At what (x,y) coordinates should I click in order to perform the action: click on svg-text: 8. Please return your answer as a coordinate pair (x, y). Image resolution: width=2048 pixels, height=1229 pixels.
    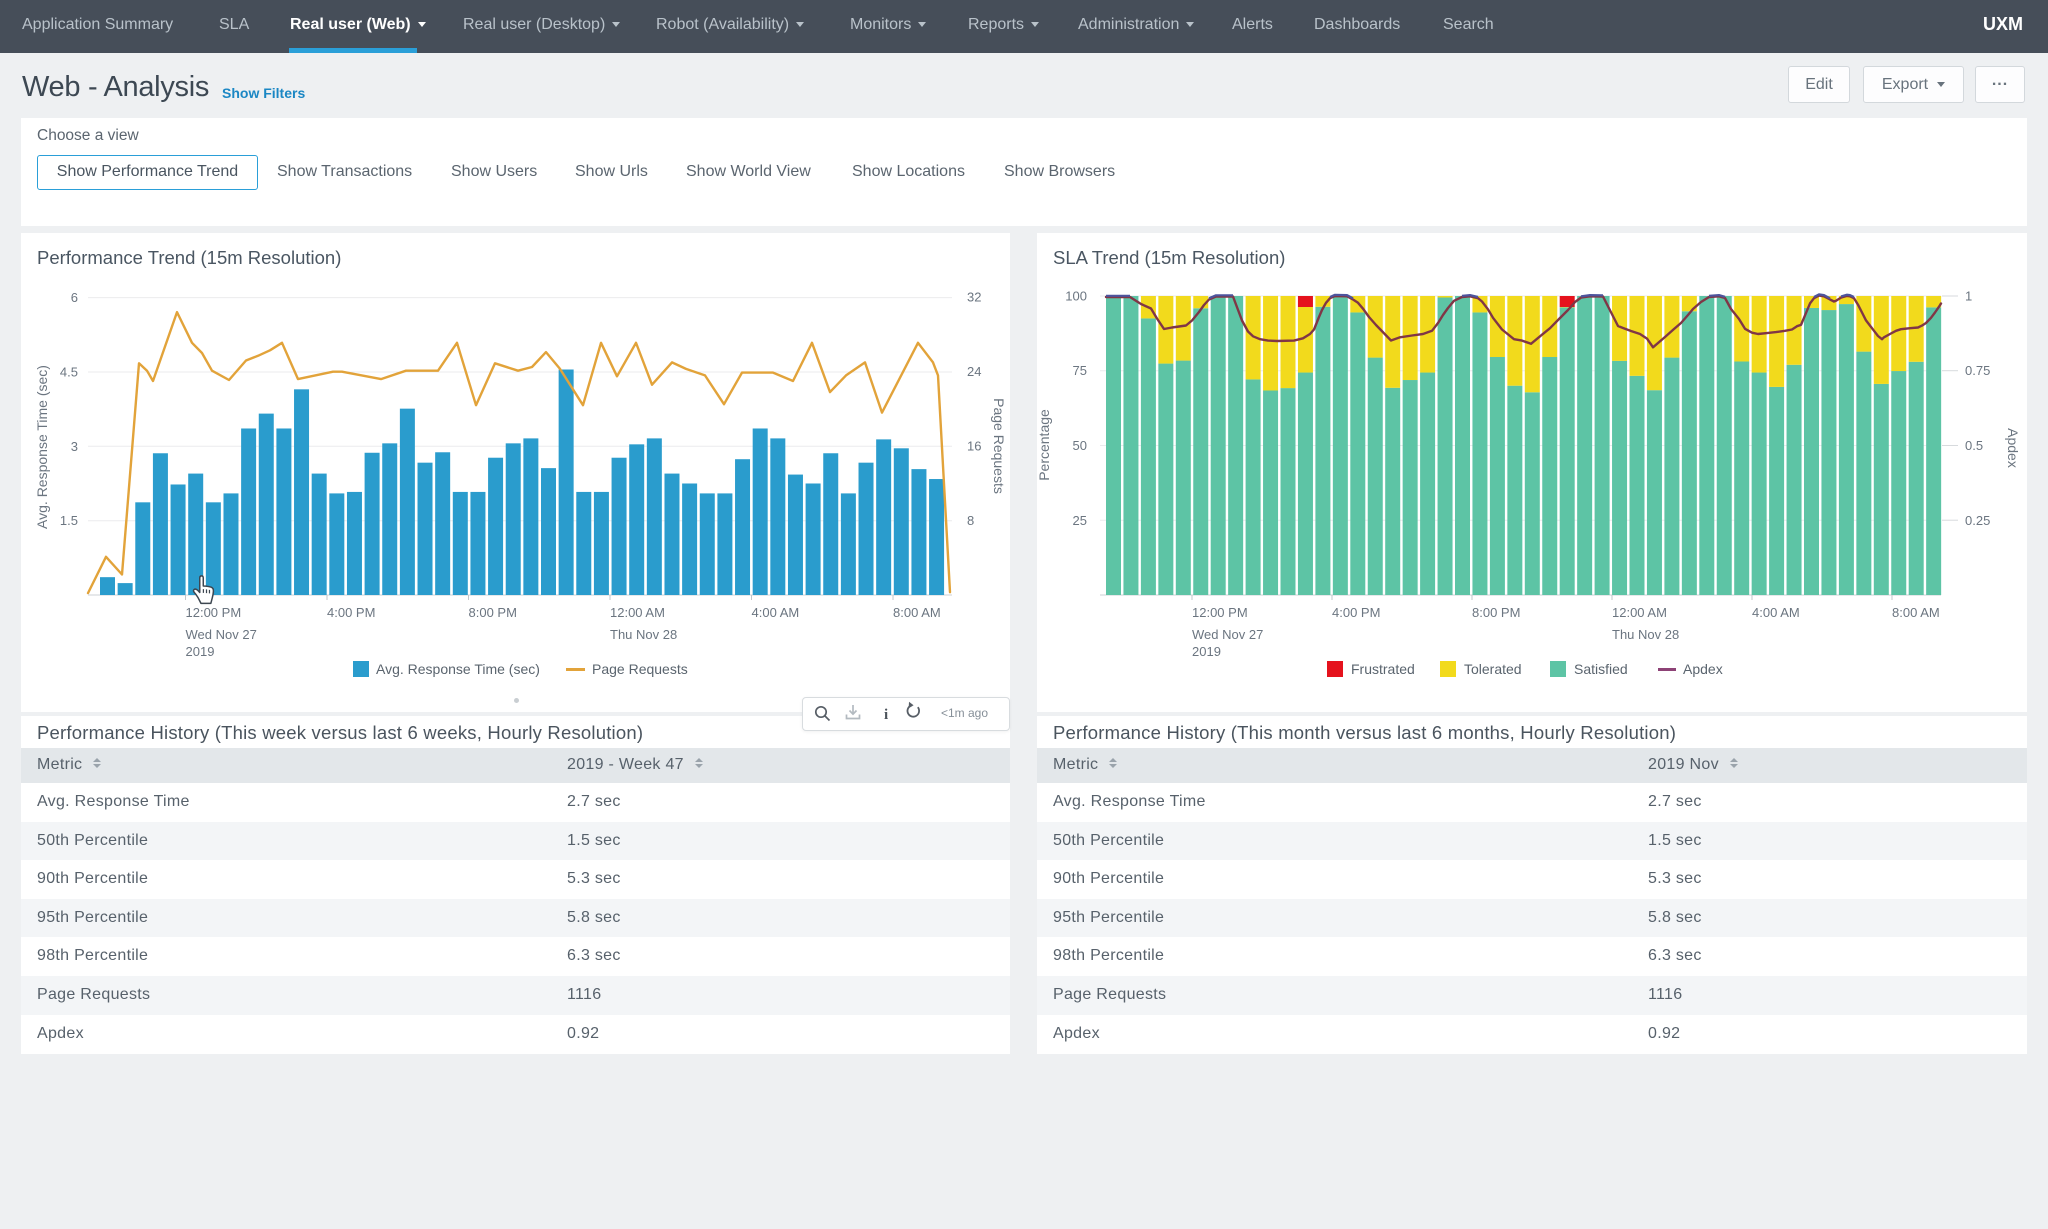
    Looking at the image, I should click on (970, 520).